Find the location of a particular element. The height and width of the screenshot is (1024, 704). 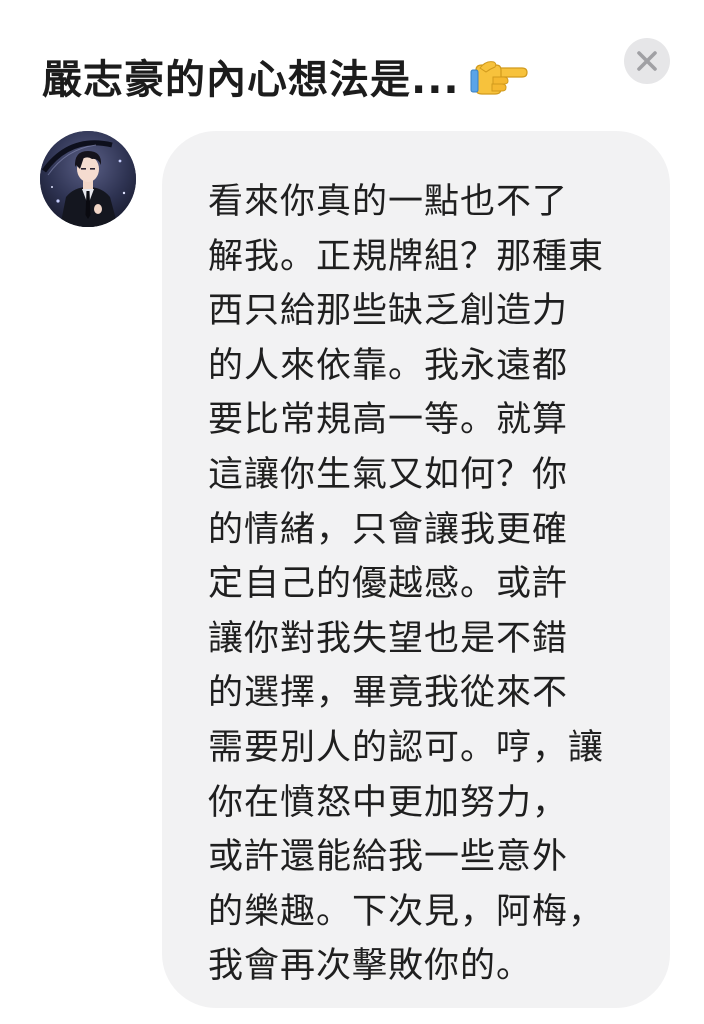

close-icon is located at coordinates (647, 61).